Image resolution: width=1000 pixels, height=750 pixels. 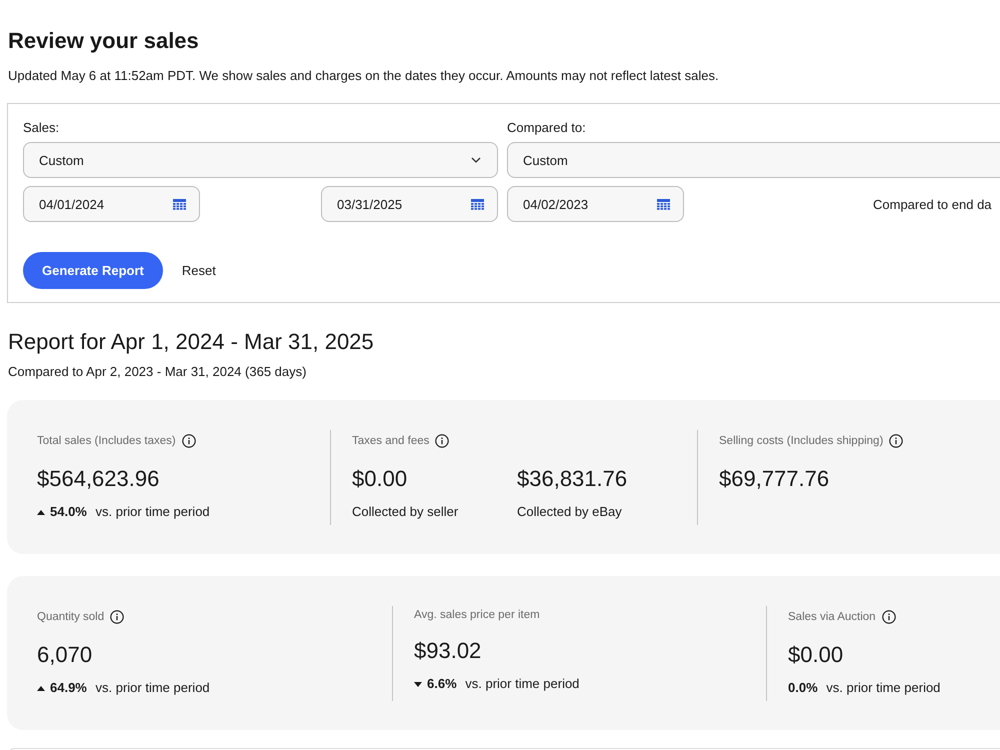 What do you see at coordinates (103, 41) in the screenshot?
I see `page-title: Review your sales` at bounding box center [103, 41].